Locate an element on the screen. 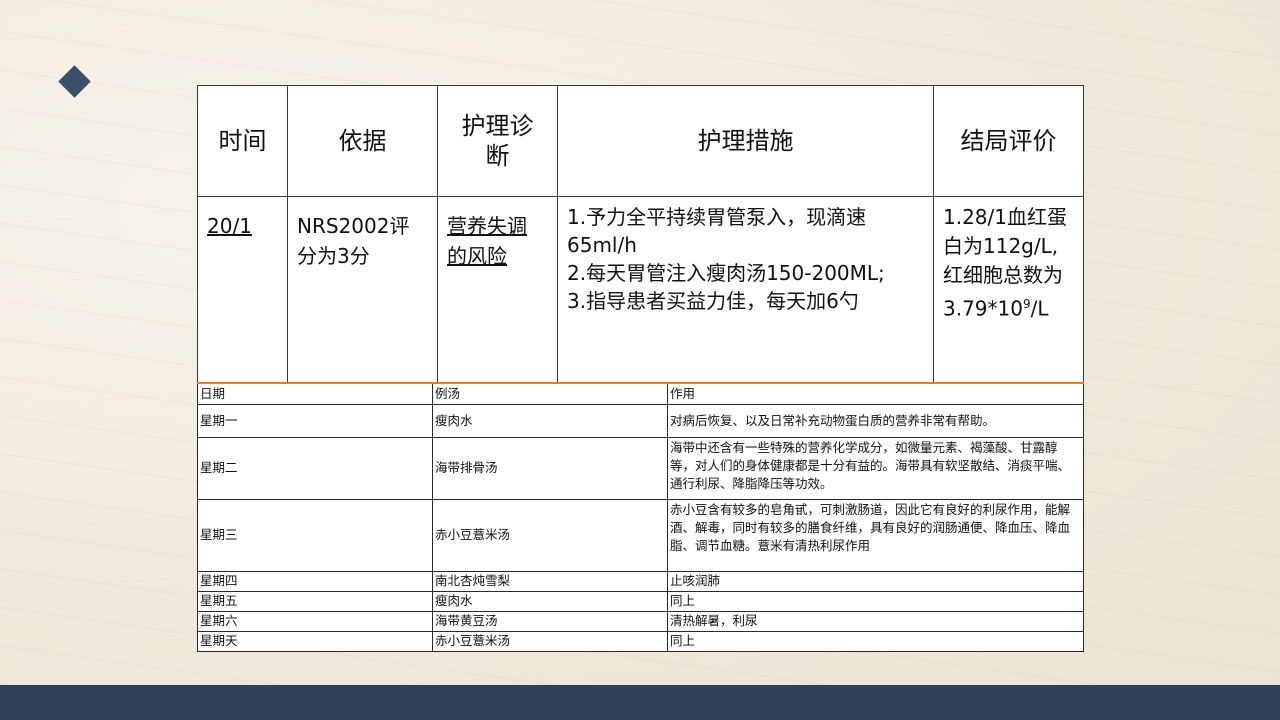 This screenshot has height=720, width=1280. header-time: 时间 is located at coordinates (242, 141).